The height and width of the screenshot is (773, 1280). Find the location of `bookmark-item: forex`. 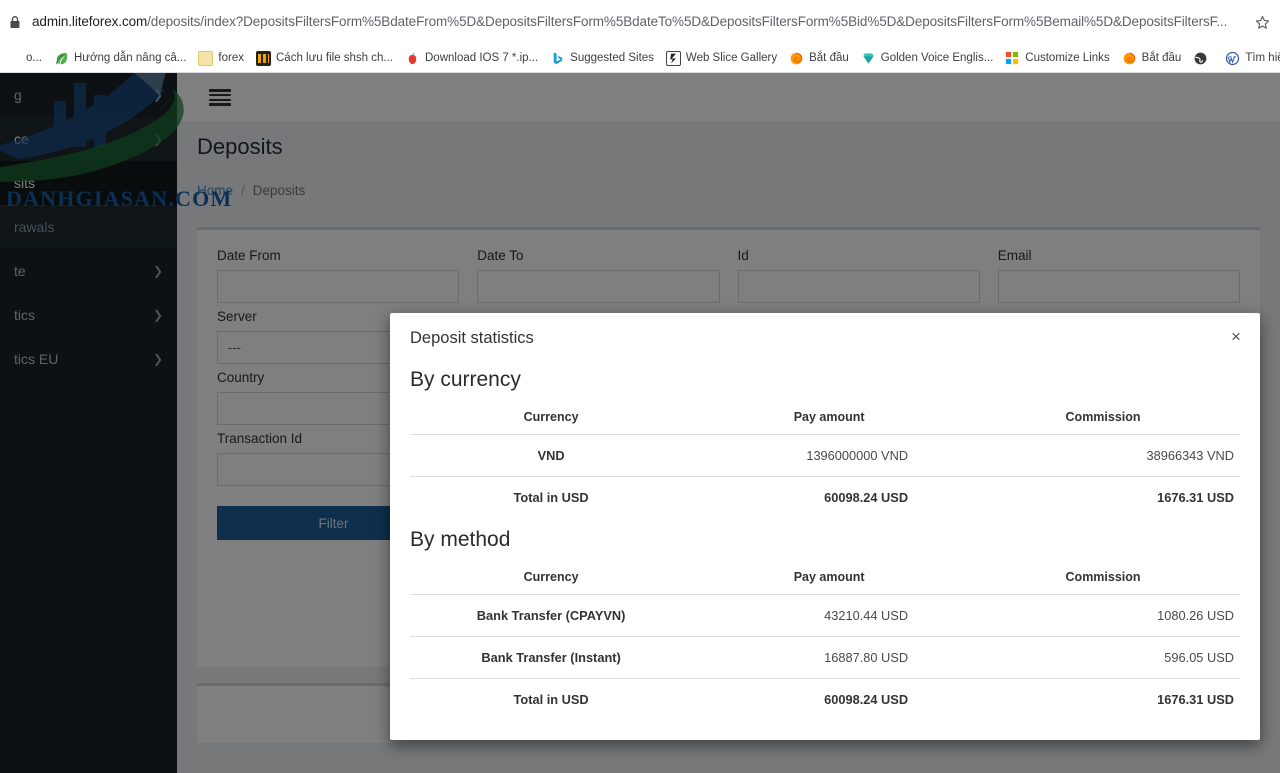

bookmark-item: forex is located at coordinates (221, 58).